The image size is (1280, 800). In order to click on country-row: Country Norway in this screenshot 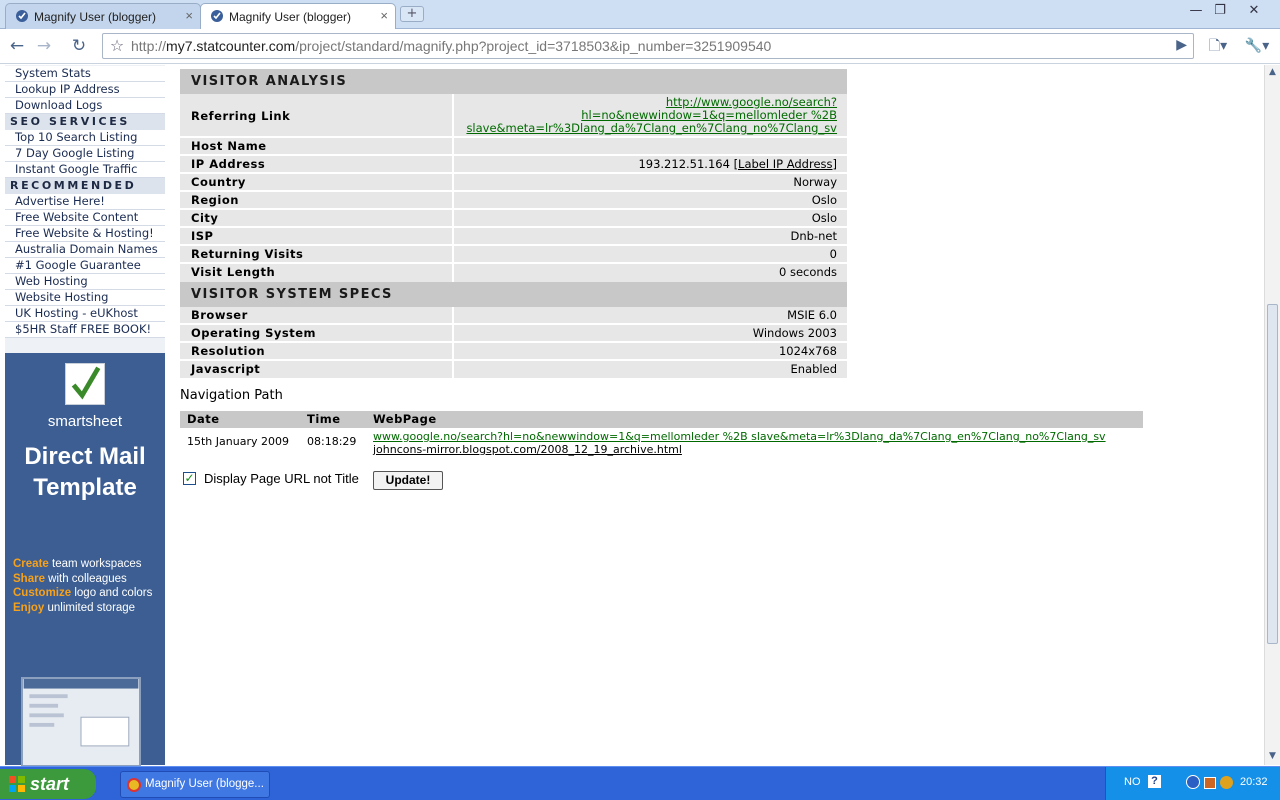, I will do `click(513, 183)`.